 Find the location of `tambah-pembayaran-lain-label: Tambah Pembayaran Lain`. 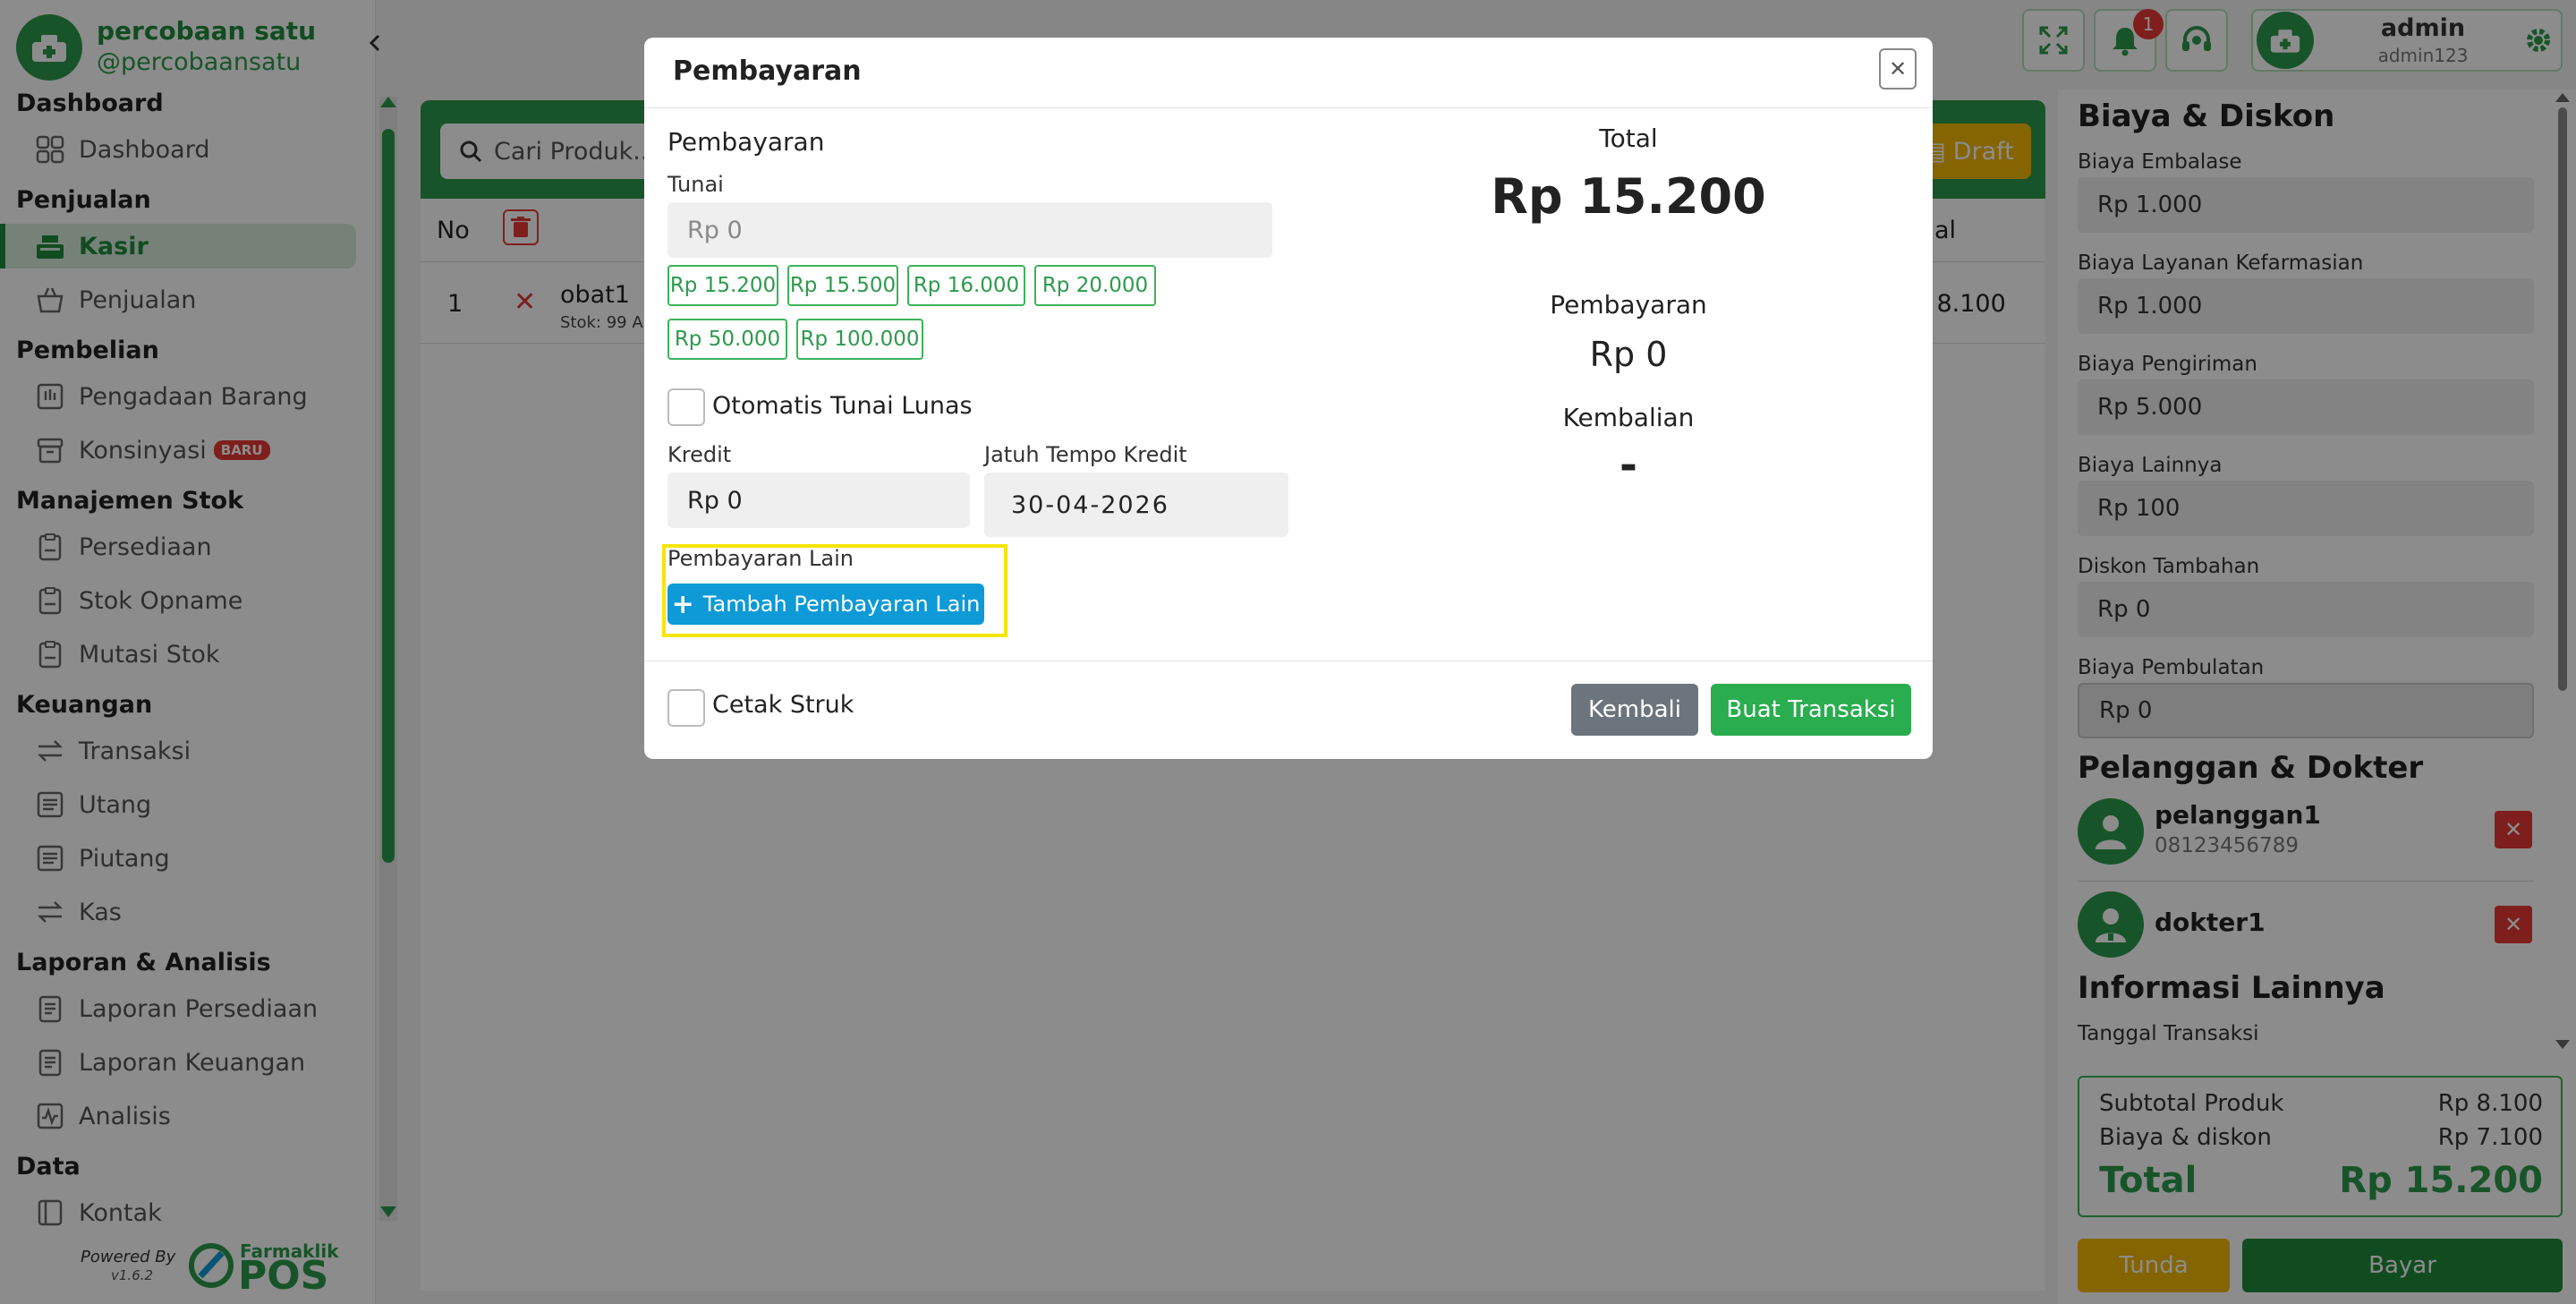

tambah-pembayaran-lain-label: Tambah Pembayaran Lain is located at coordinates (841, 604).